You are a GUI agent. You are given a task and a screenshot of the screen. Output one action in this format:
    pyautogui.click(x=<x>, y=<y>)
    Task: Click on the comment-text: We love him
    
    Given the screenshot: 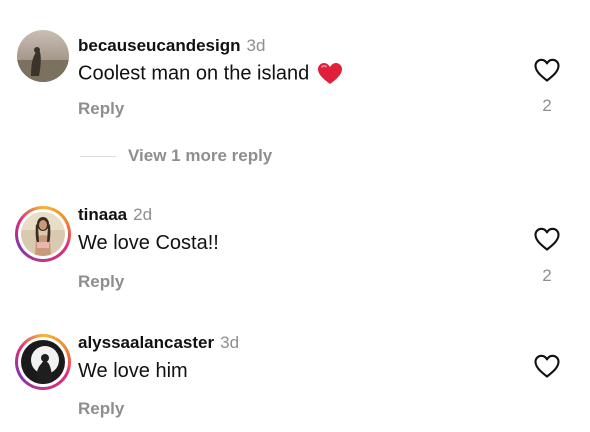 What is the action you would take?
    pyautogui.click(x=133, y=371)
    